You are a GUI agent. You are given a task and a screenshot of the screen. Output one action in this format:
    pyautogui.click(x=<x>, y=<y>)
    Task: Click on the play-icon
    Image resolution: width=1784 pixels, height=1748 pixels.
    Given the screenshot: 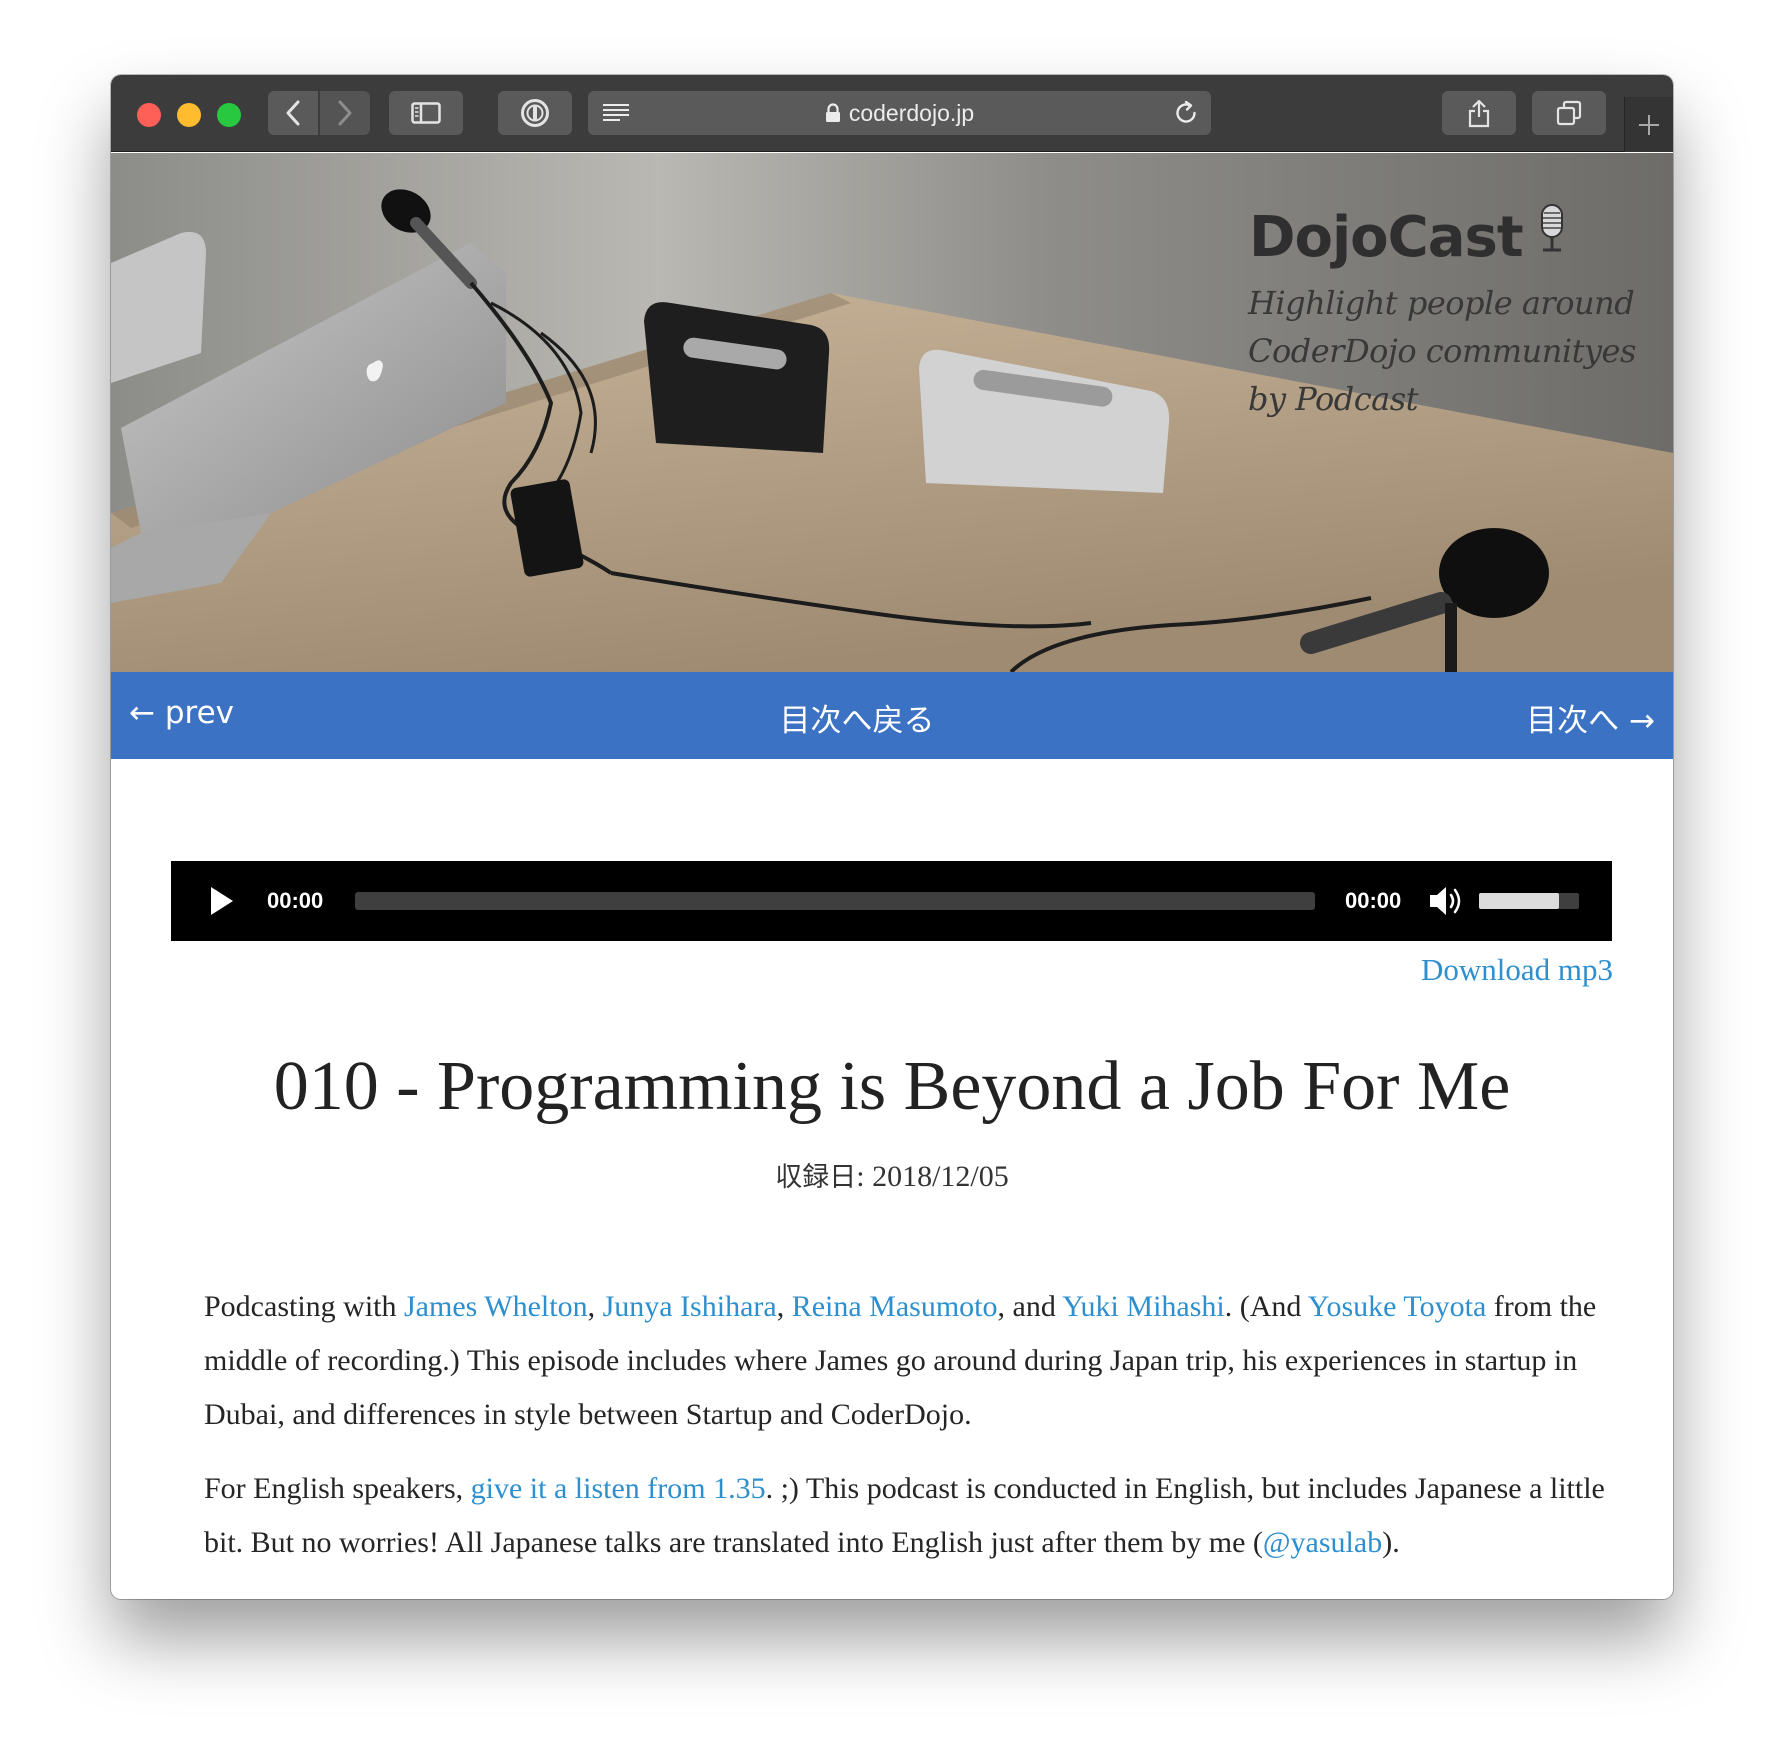 What is the action you would take?
    pyautogui.click(x=222, y=901)
    